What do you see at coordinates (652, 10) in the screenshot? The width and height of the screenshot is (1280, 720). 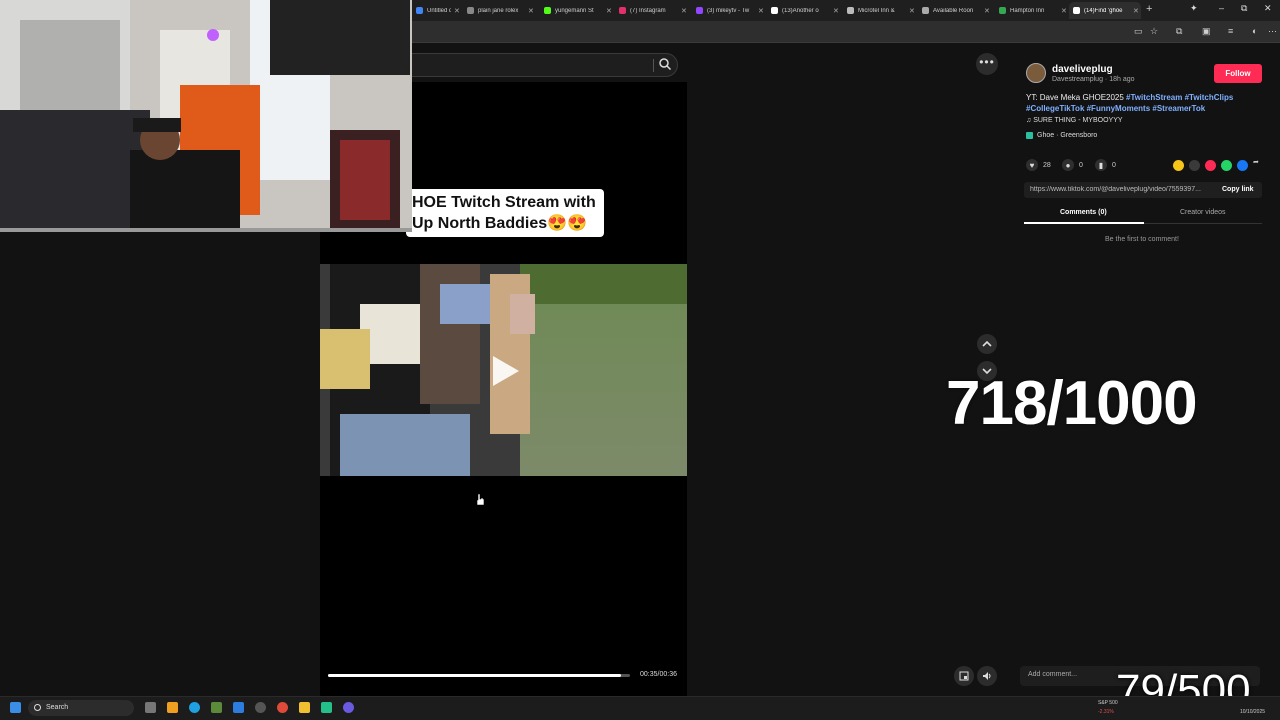 I see `browser-tab: (7) Instagram ✕` at bounding box center [652, 10].